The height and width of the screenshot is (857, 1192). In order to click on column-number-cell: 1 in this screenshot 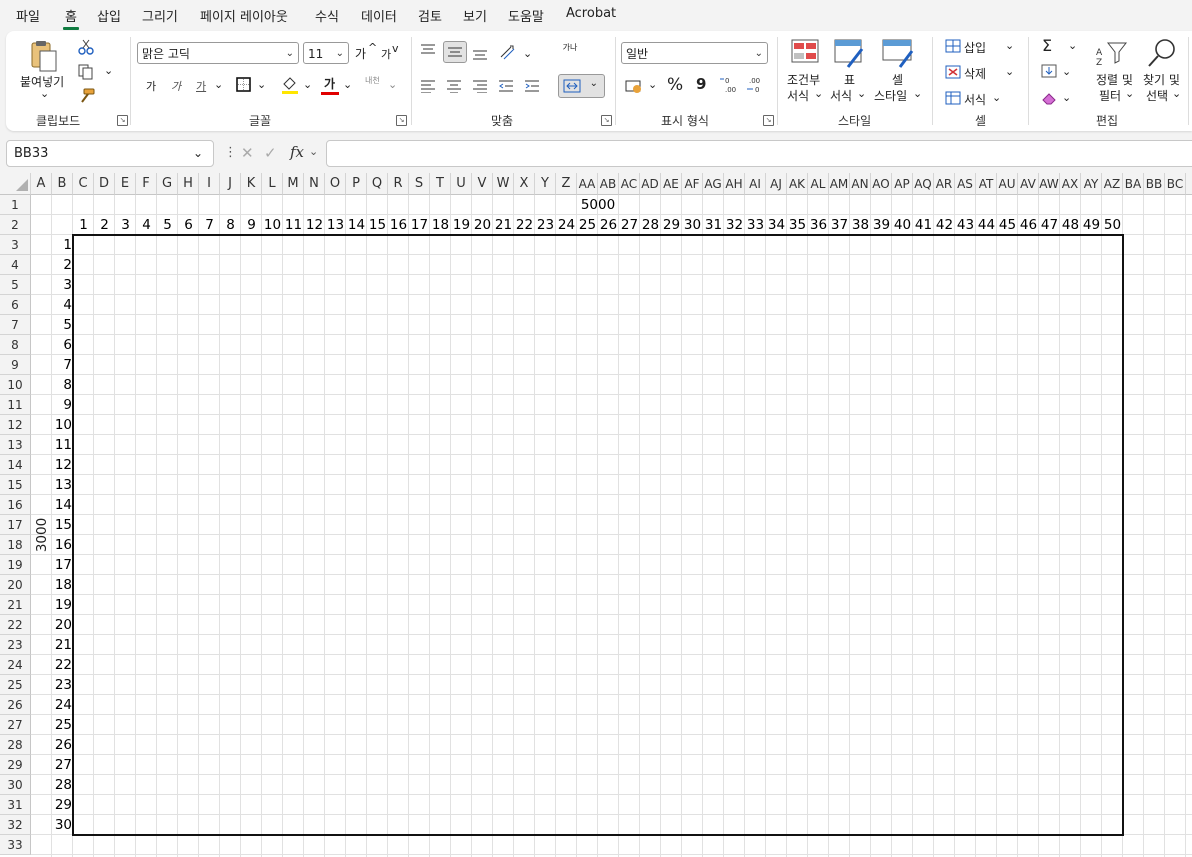, I will do `click(83, 225)`.